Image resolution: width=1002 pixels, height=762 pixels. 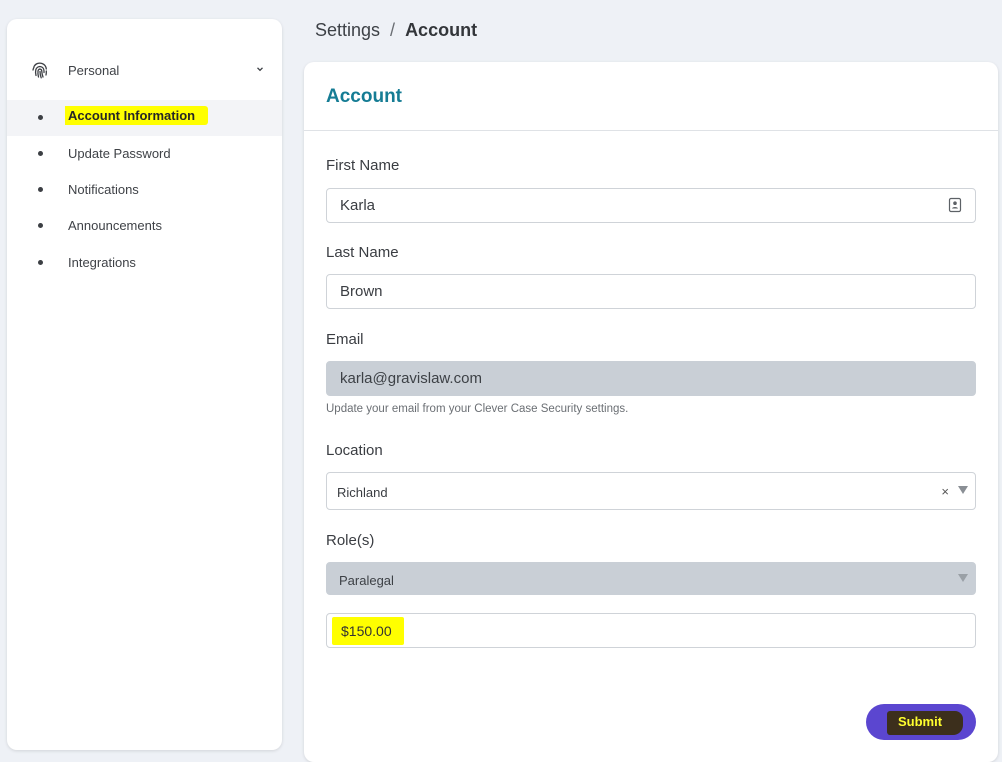 I want to click on sidebar-item-notifications: Notifications, so click(x=144, y=190).